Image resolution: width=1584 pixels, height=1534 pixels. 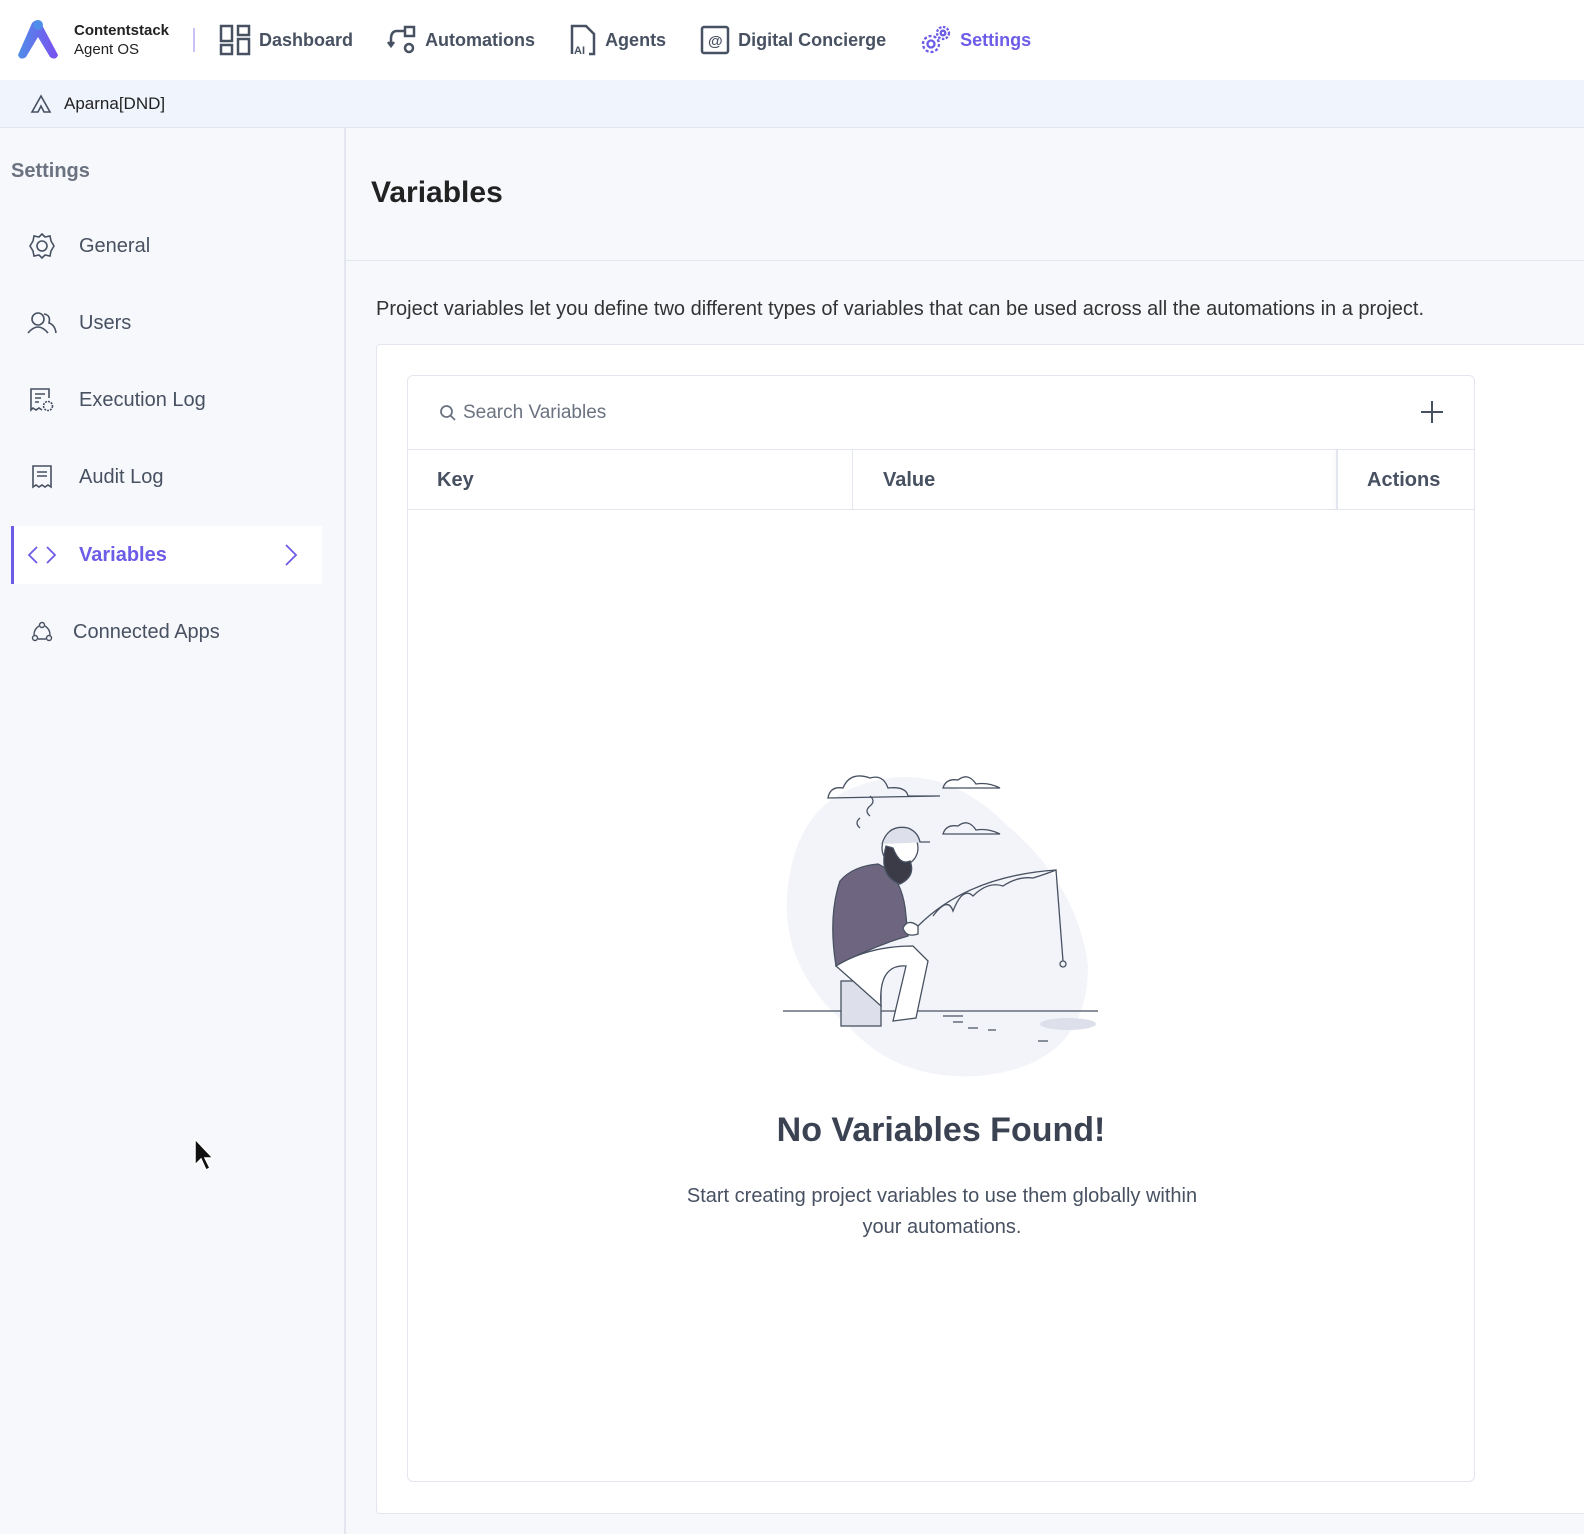 What do you see at coordinates (42, 631) in the screenshot?
I see `connected-apps-icon` at bounding box center [42, 631].